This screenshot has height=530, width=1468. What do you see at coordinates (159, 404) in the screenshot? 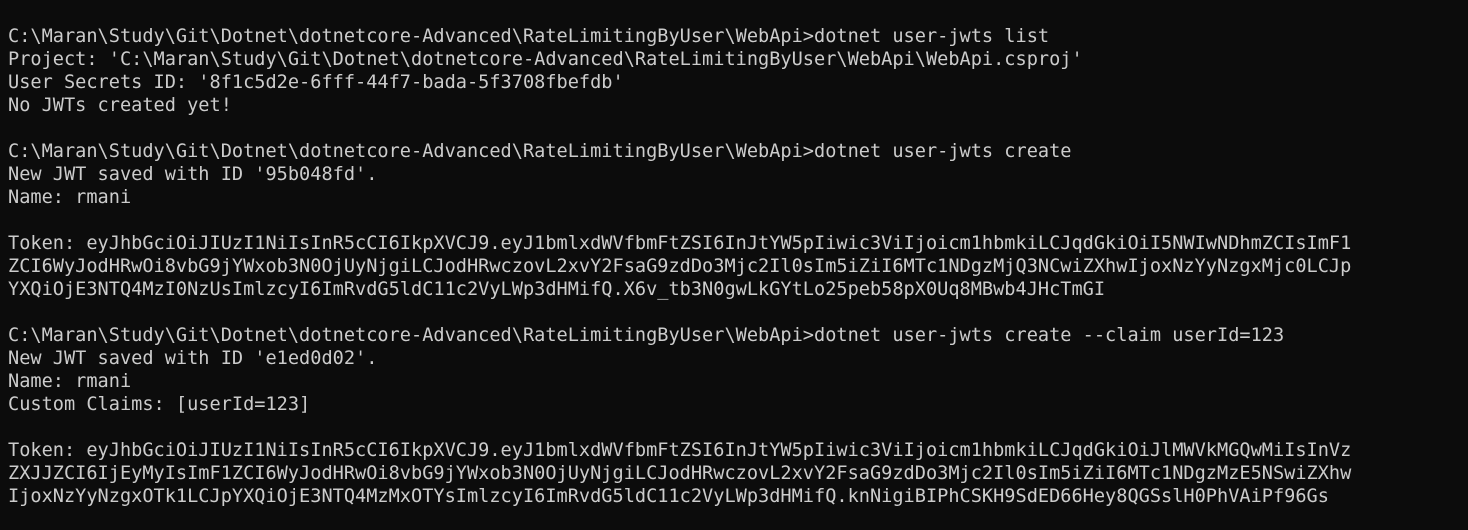
I see `output-custom-claims: Custom Claims: [userId=123]` at bounding box center [159, 404].